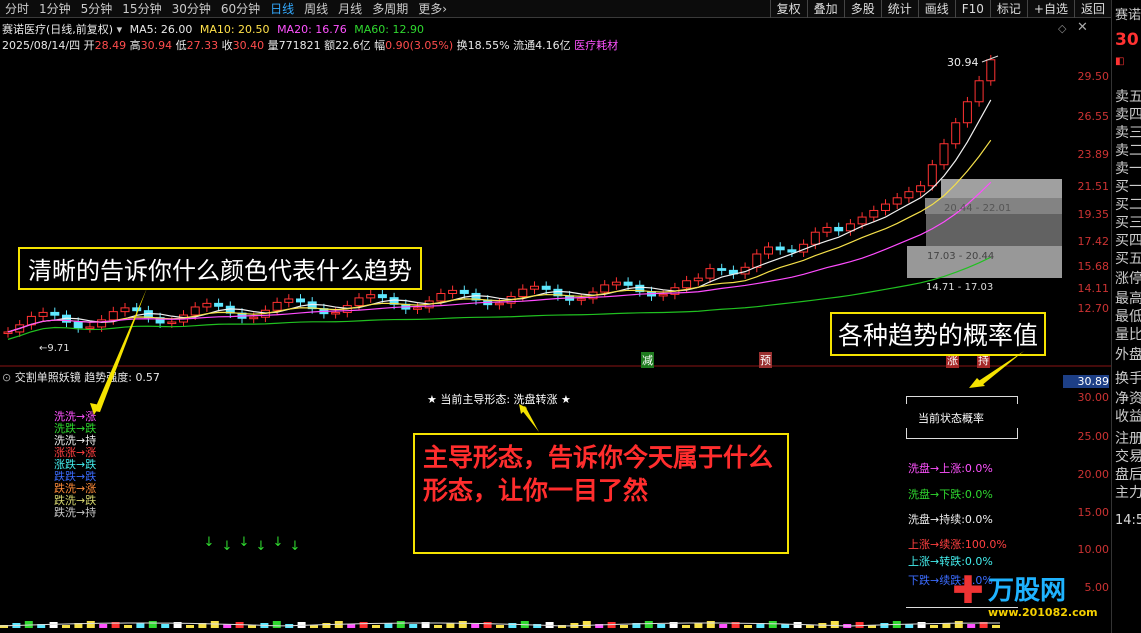 The image size is (1141, 633). I want to click on close-icon: ✕, so click(1082, 27).